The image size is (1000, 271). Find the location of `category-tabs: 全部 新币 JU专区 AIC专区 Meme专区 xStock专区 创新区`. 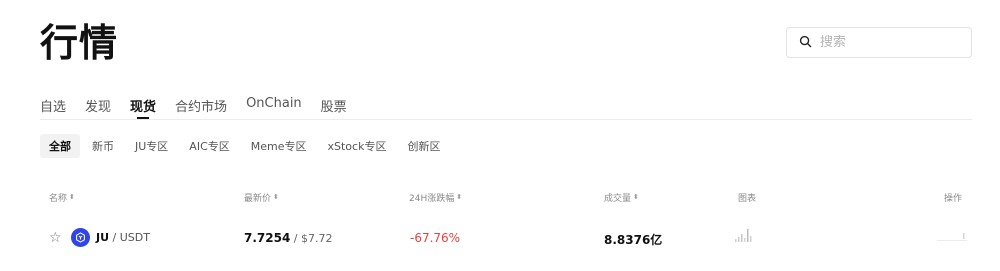

category-tabs: 全部 新币 JU专区 AIC专区 Meme专区 xStock专区 创新区 is located at coordinates (246, 146).